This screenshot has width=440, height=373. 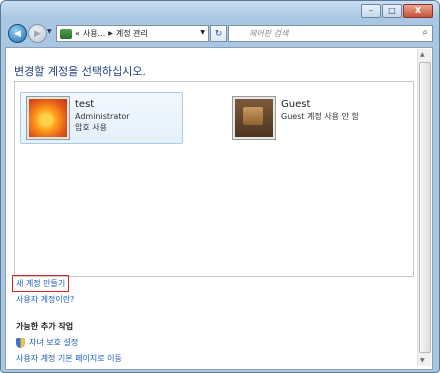 I want to click on account-tile-test: test Administrator 암호 사용, so click(x=101, y=118).